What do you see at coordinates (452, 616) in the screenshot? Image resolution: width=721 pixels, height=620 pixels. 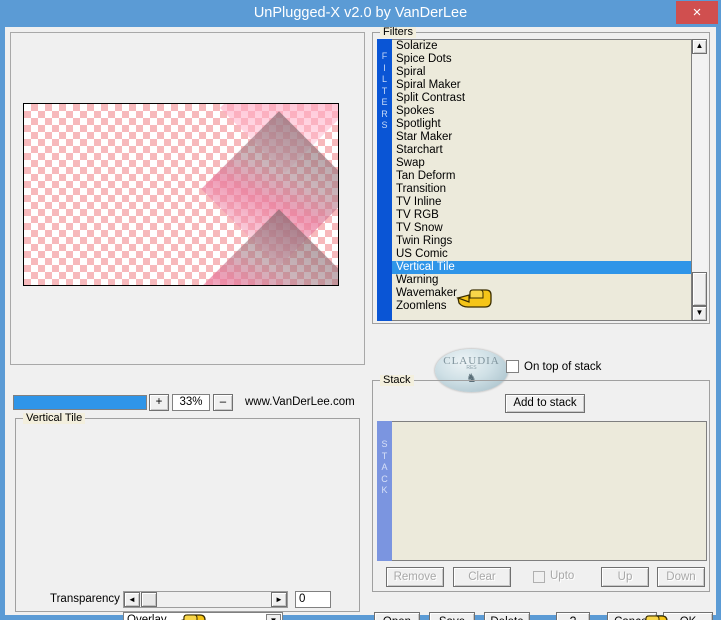 I see `save-button: Save` at bounding box center [452, 616].